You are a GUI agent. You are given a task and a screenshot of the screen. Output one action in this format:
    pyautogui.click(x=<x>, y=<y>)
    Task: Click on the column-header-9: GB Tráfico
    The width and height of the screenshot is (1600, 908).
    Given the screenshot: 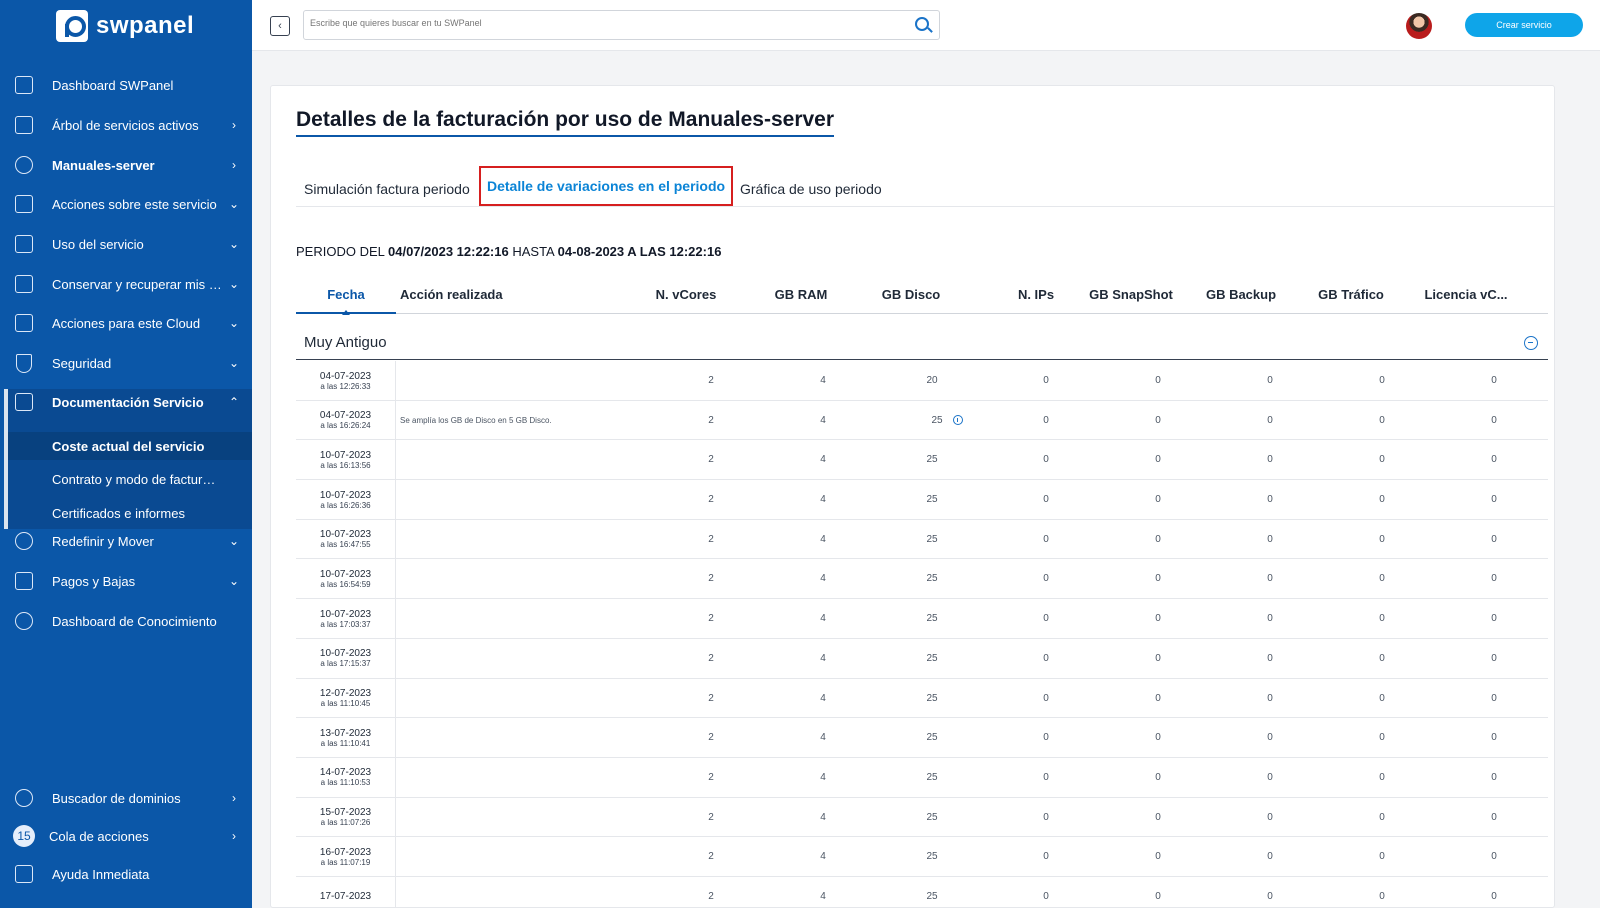 What is the action you would take?
    pyautogui.click(x=1351, y=294)
    